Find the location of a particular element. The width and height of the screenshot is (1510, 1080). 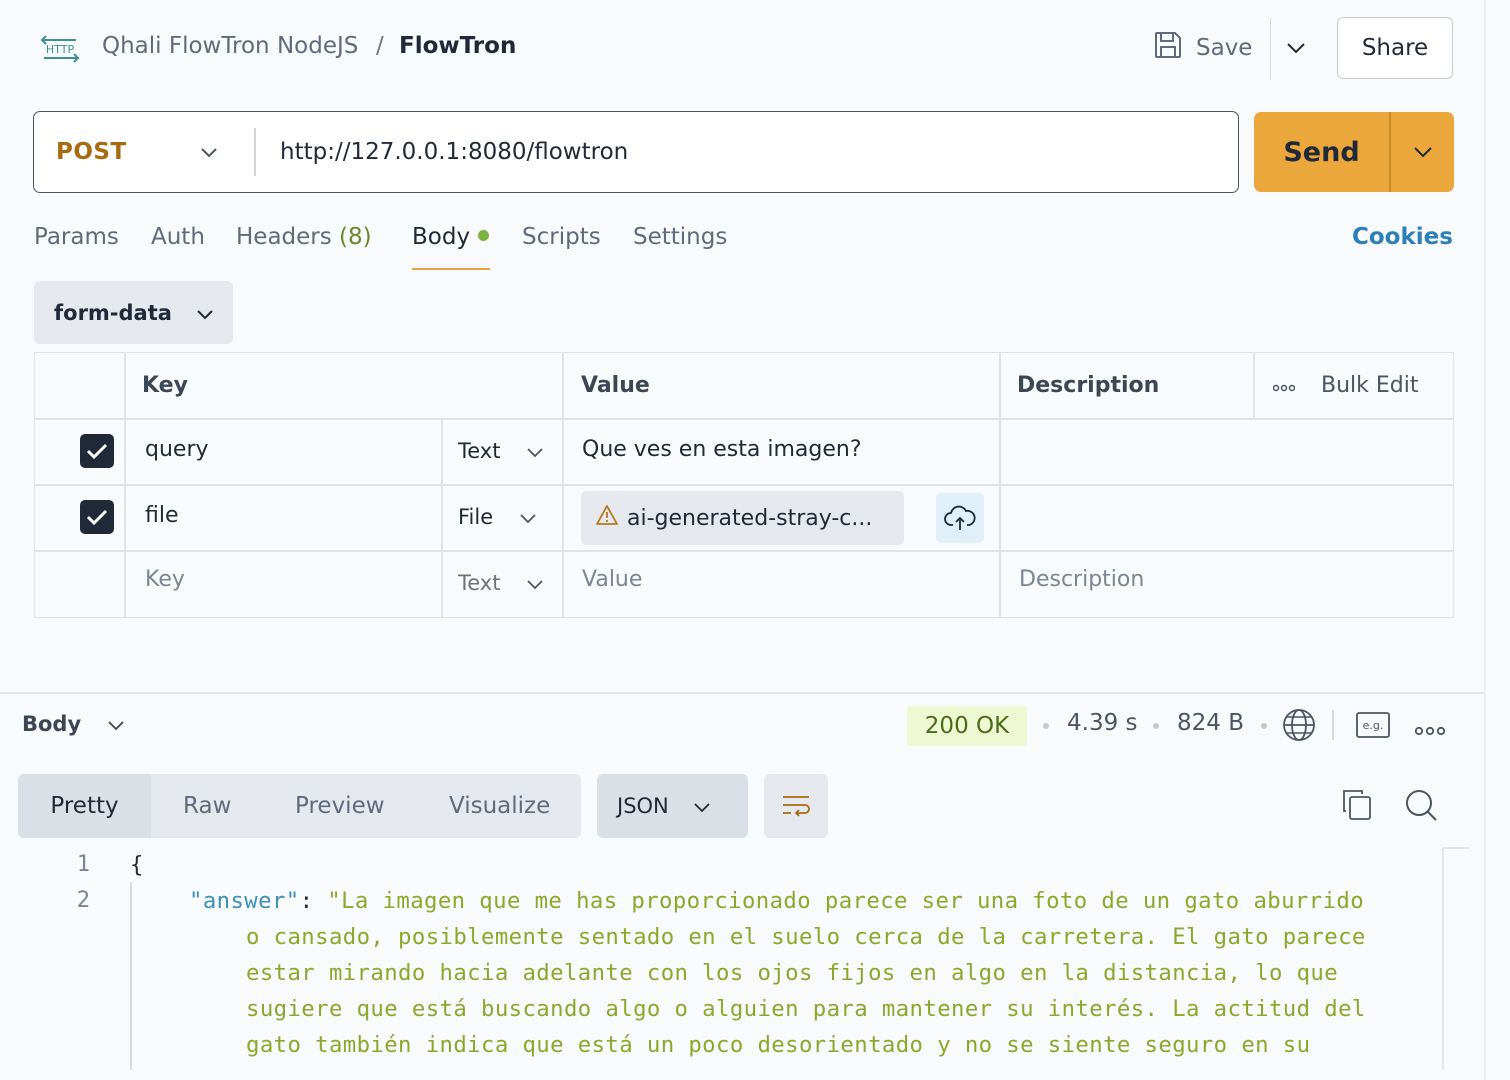

new-value-input: Value is located at coordinates (612, 579).